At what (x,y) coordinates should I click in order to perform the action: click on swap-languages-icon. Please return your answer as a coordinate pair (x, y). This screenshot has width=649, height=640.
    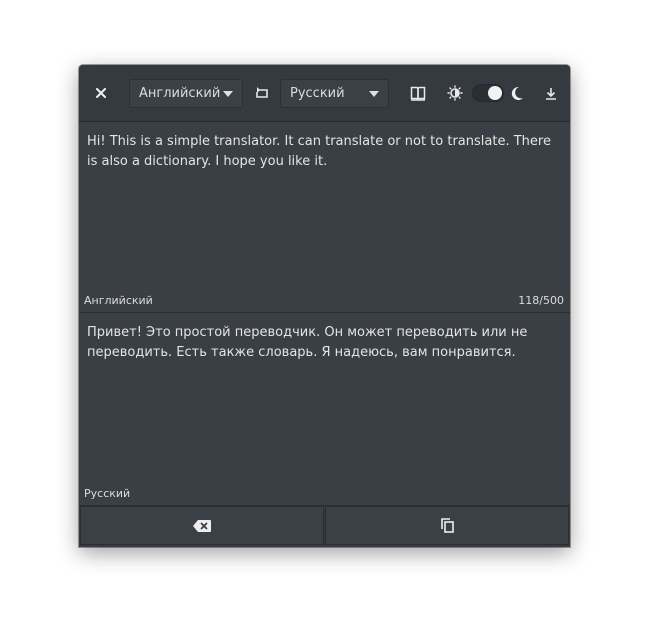
    Looking at the image, I should click on (262, 92).